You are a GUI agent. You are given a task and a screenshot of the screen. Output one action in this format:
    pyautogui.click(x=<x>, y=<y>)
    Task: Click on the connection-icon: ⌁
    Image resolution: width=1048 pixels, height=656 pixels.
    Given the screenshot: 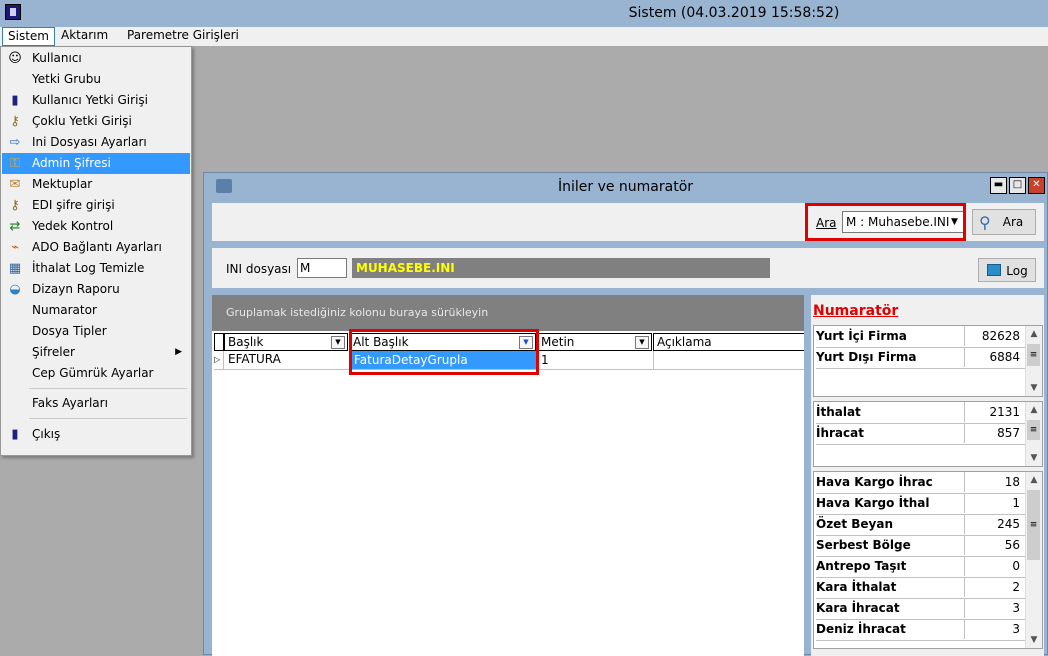 What is the action you would take?
    pyautogui.click(x=15, y=247)
    